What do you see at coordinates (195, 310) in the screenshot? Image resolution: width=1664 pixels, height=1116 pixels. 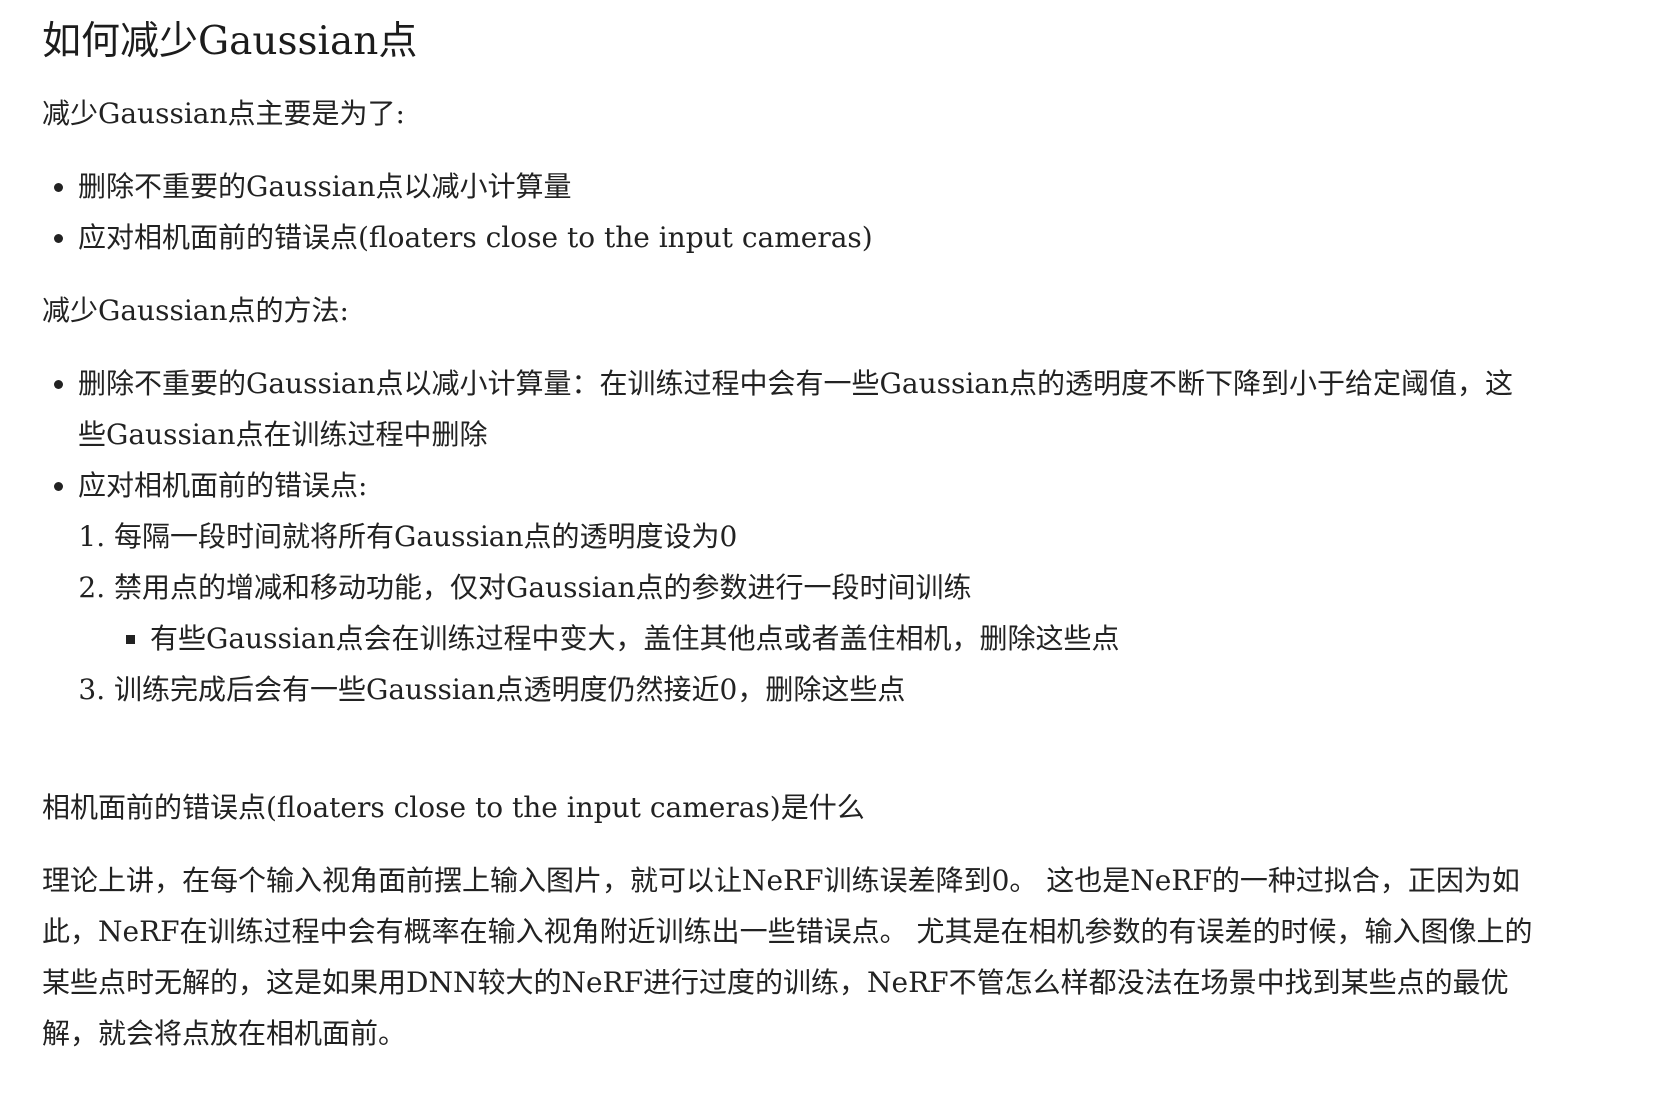 I see `methods-intro: 减少Gaussian点的方法:` at bounding box center [195, 310].